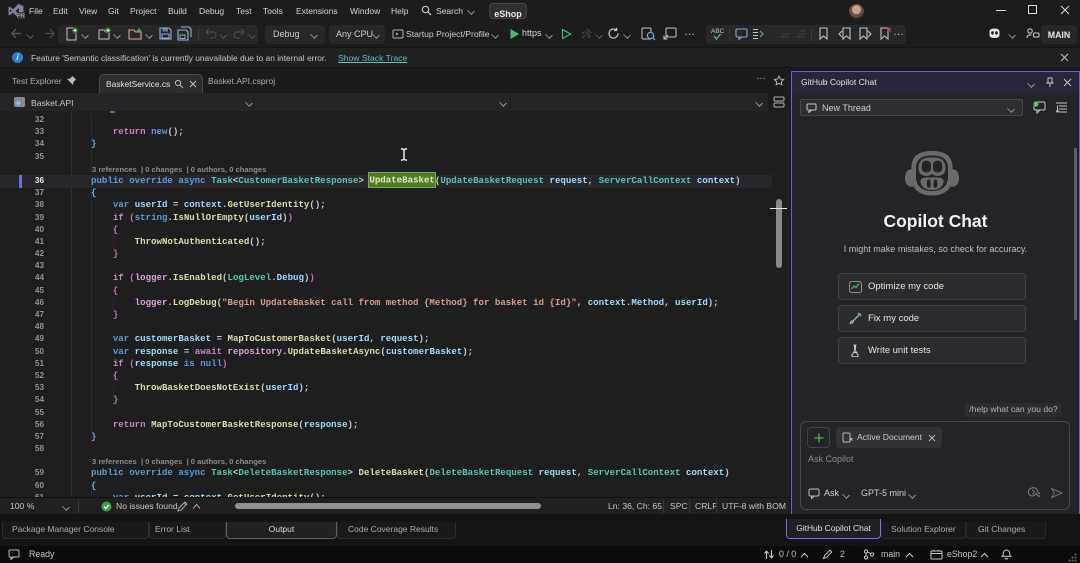  I want to click on svg-text: 0, so click(1035, 105).